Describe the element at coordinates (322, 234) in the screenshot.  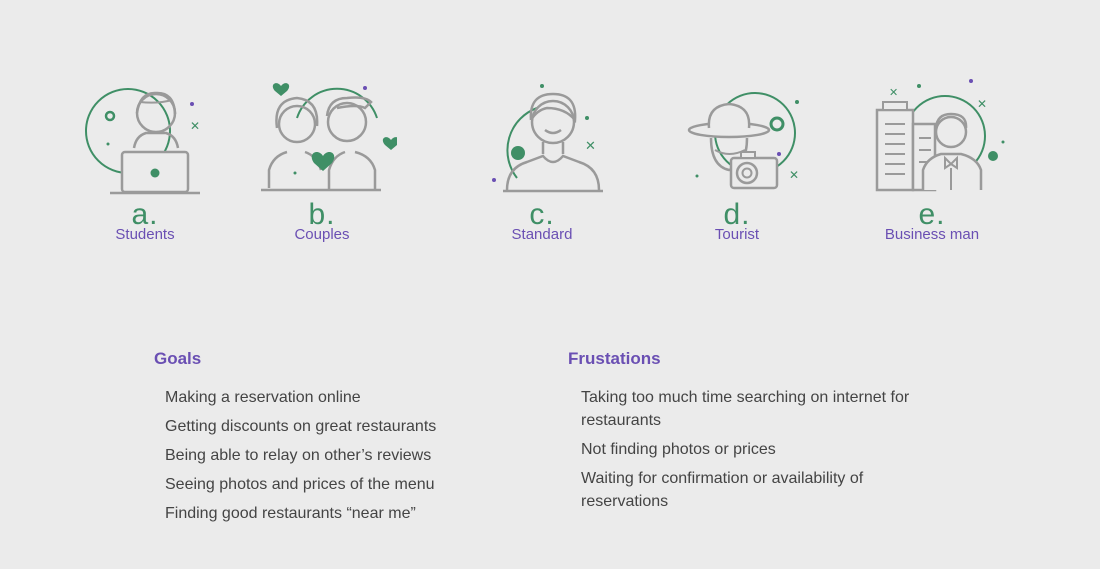
I see `persona-name: Couples` at that location.